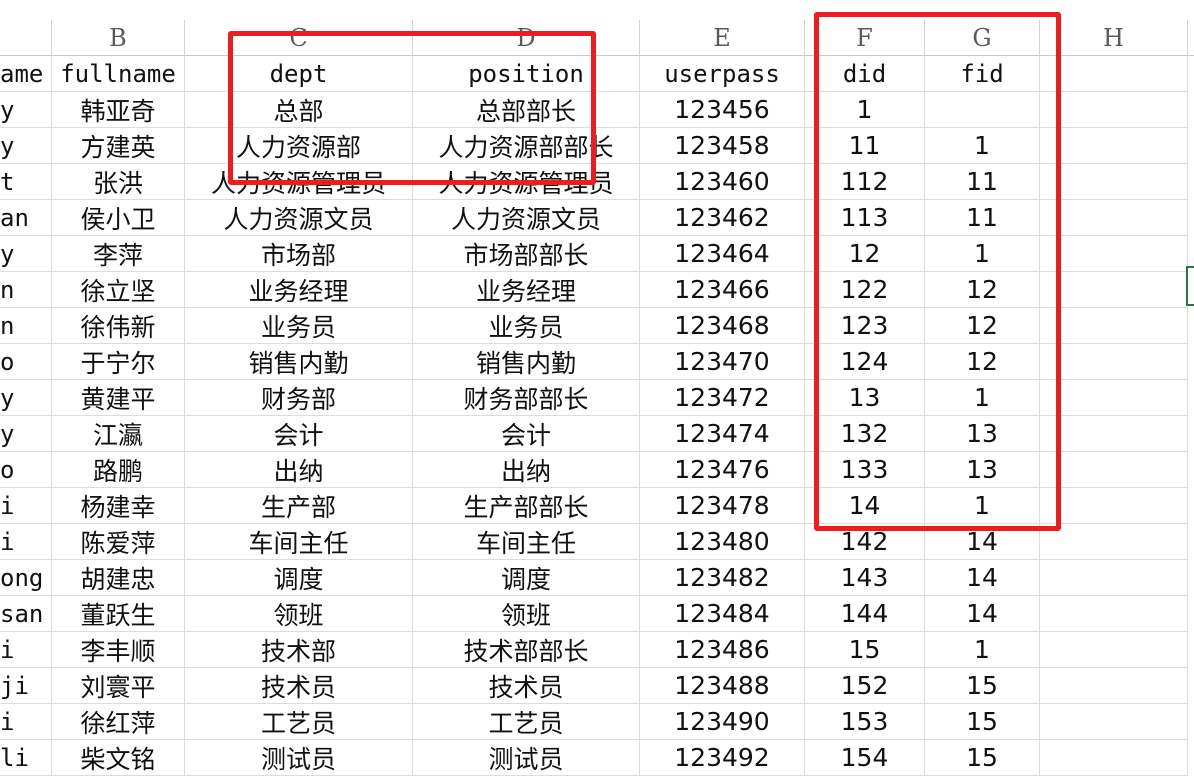 The height and width of the screenshot is (776, 1194). What do you see at coordinates (26, 38) in the screenshot?
I see `column-header-A` at bounding box center [26, 38].